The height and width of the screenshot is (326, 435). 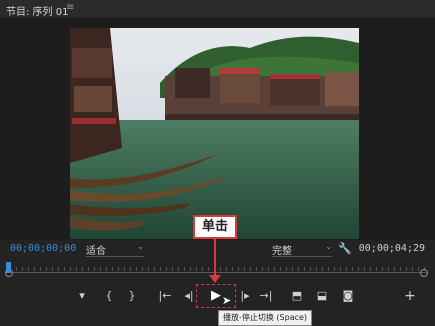 What do you see at coordinates (109, 296) in the screenshot?
I see `mark-in-button: {` at bounding box center [109, 296].